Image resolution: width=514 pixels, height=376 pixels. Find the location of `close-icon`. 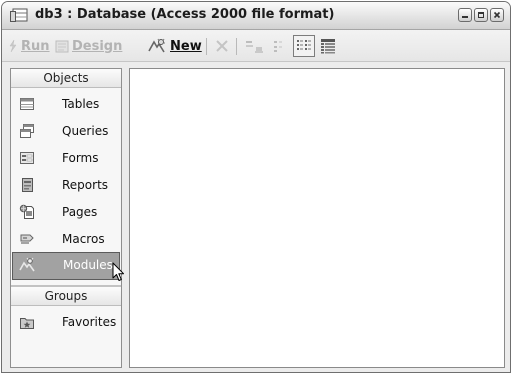

close-icon is located at coordinates (497, 15).